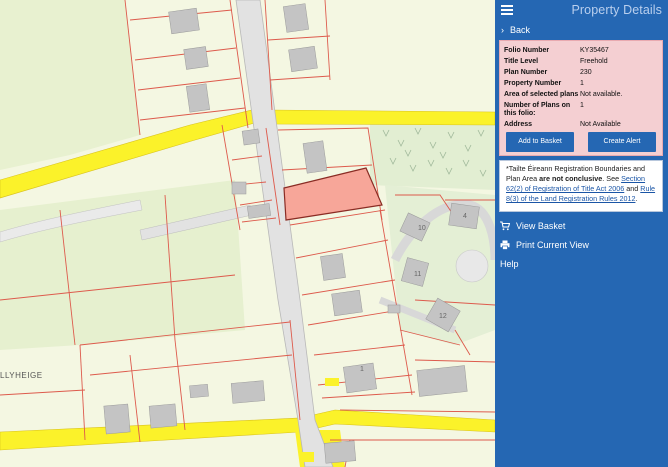 The height and width of the screenshot is (467, 668). What do you see at coordinates (502, 30) in the screenshot?
I see `chevron-right-icon: ›` at bounding box center [502, 30].